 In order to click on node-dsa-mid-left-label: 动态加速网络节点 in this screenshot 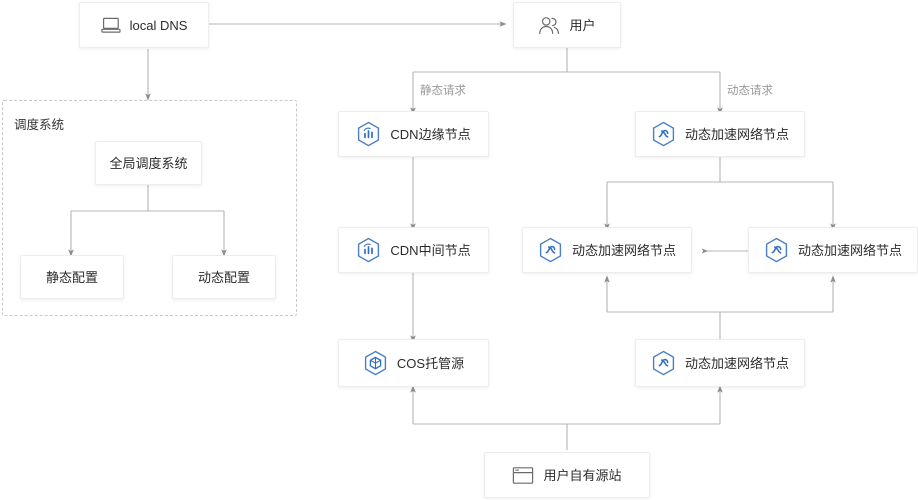, I will do `click(623, 250)`.